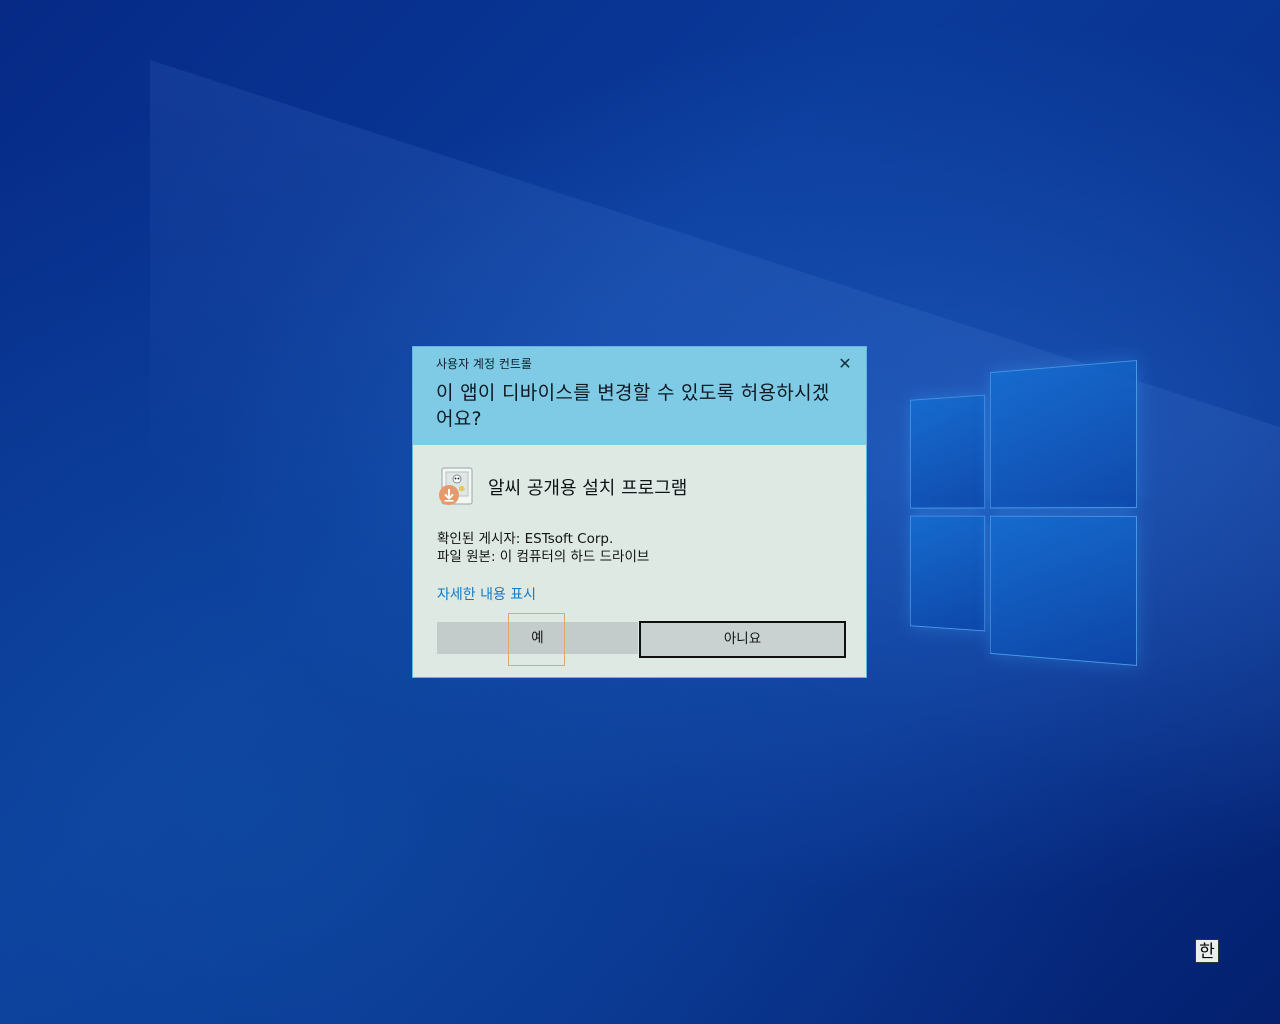 Image resolution: width=1280 pixels, height=1024 pixels. What do you see at coordinates (742, 639) in the screenshot?
I see `no-button: 아니요` at bounding box center [742, 639].